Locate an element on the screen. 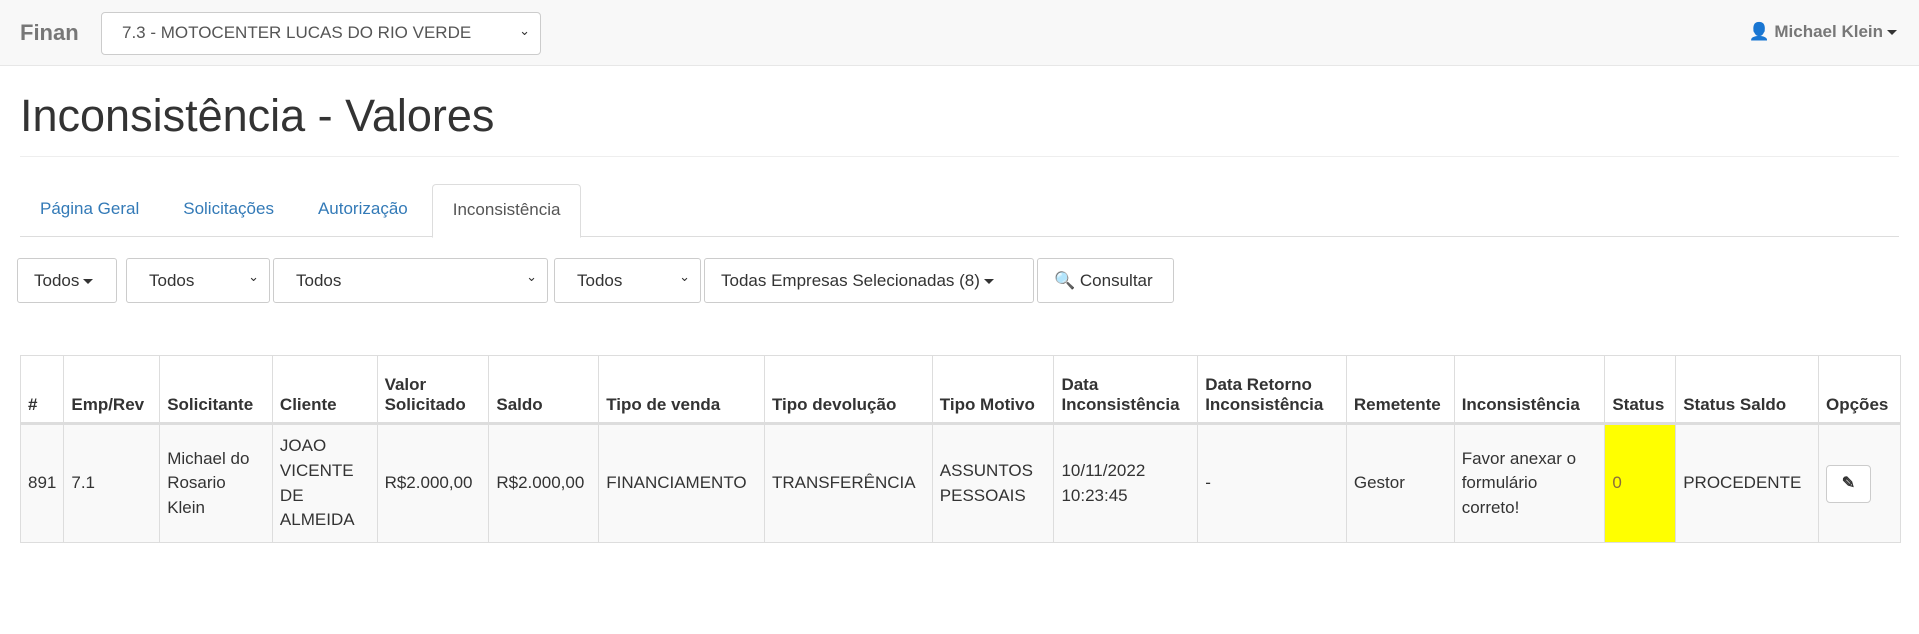  col-opcoes: Opções is located at coordinates (1859, 390).